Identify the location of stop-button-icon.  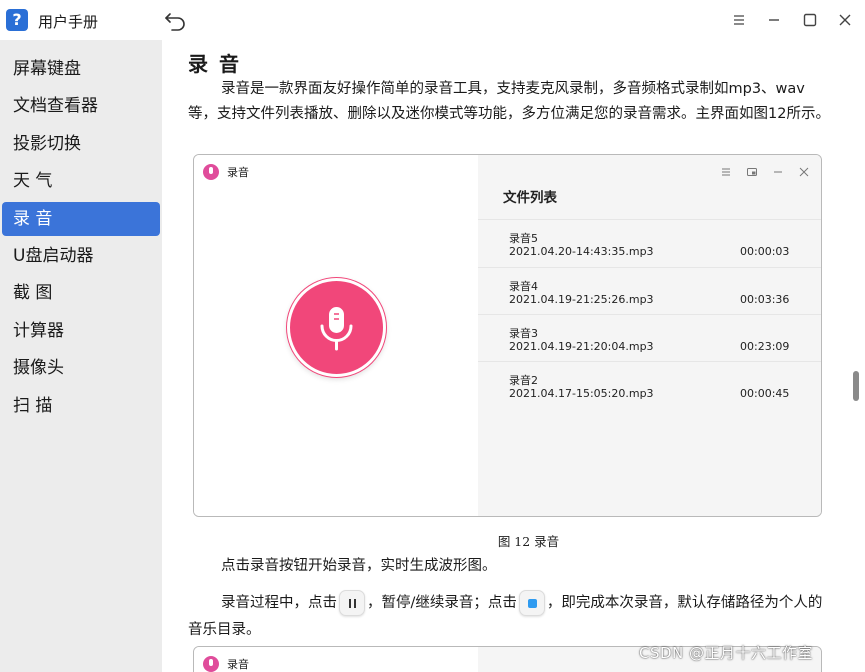
(531, 603).